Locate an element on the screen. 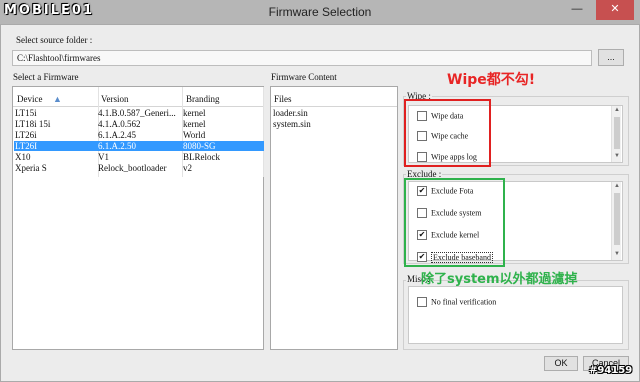  table-header: Device ▲ Version Branding is located at coordinates (138, 97).